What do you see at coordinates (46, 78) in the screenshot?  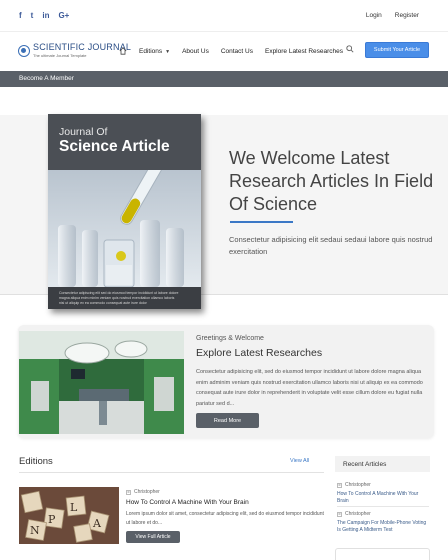 I see `become-member-link: Become A Member` at bounding box center [46, 78].